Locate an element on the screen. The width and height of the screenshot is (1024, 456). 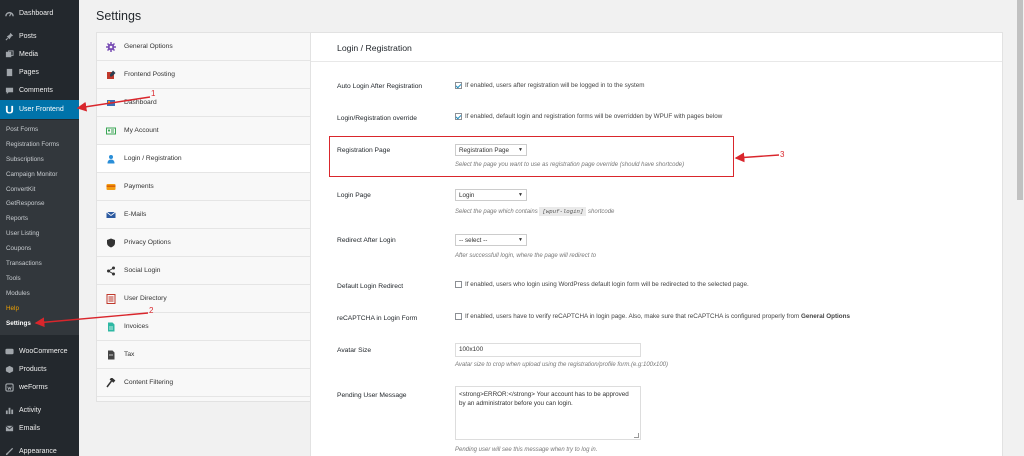
menu-posts: Posts is located at coordinates (39, 36).